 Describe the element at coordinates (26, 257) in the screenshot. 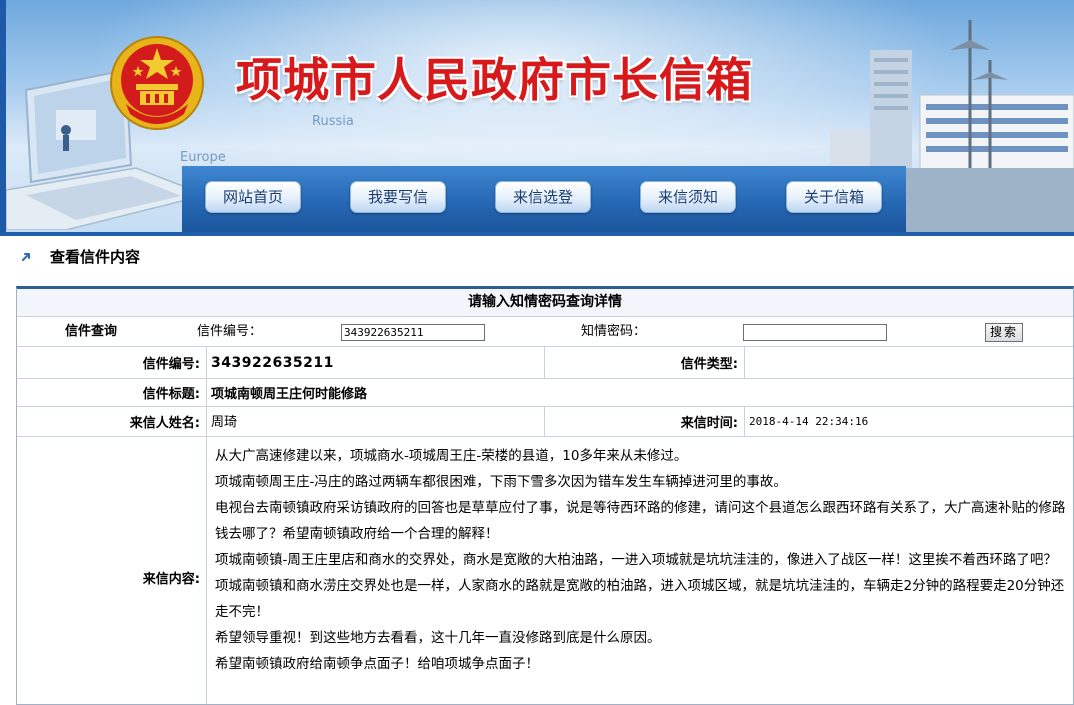

I see `arrow-bullet-icon` at that location.